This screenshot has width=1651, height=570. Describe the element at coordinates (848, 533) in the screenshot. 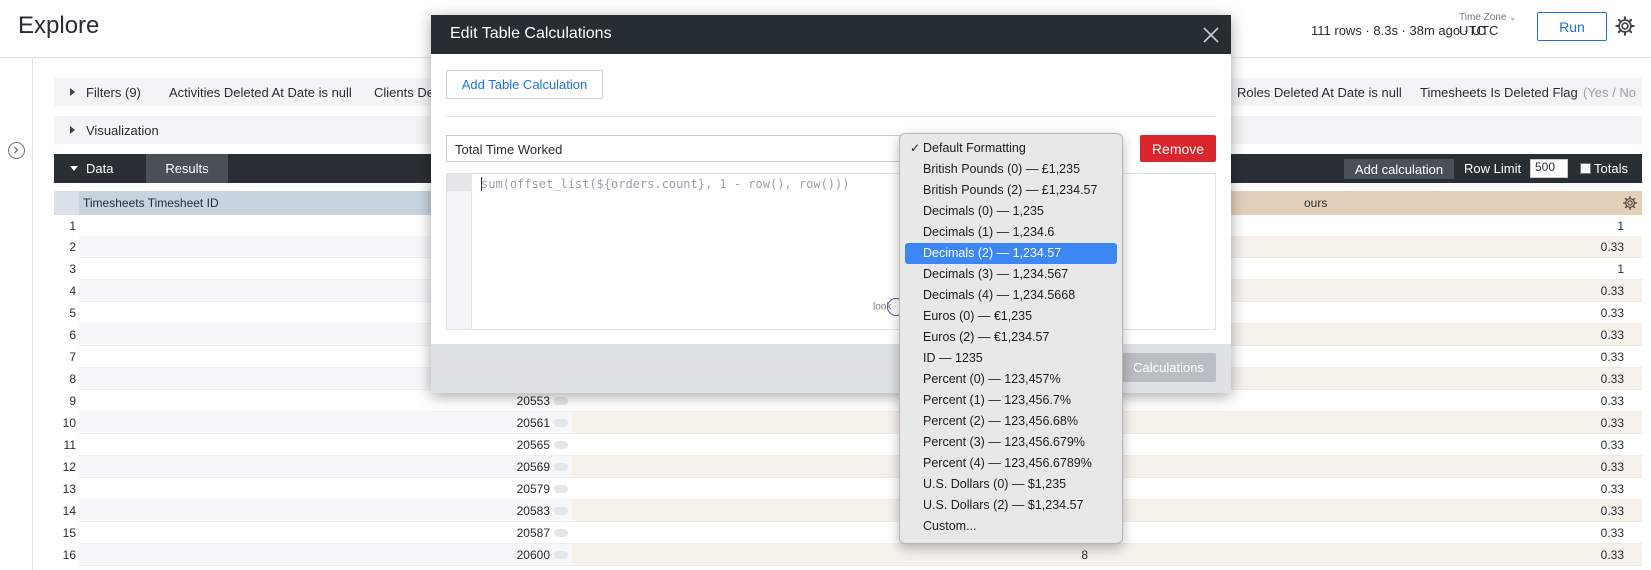

I see `table-row: 15 20587 0.33` at that location.